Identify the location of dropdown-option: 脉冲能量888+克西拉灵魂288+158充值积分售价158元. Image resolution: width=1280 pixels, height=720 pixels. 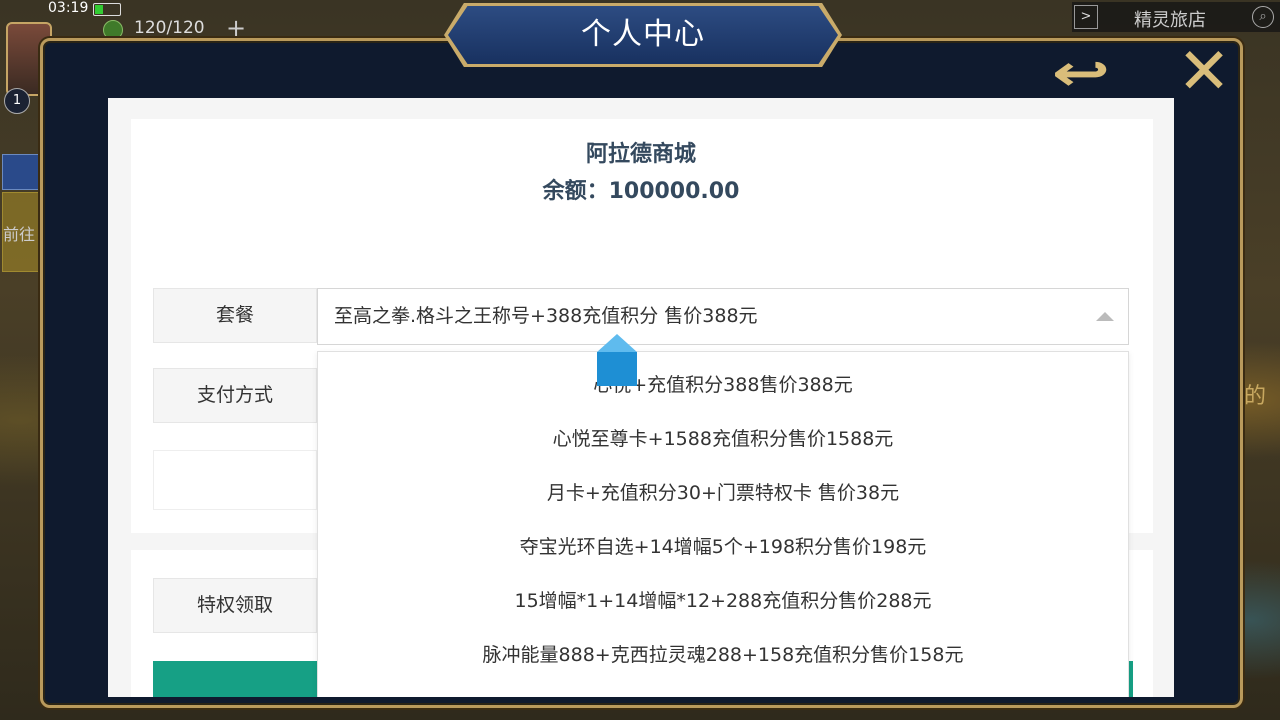
(723, 655).